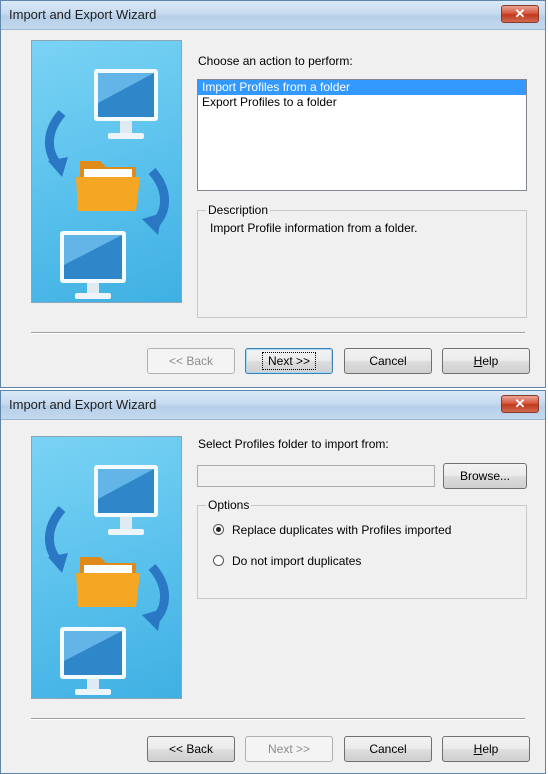  What do you see at coordinates (273, 15) in the screenshot?
I see `title-bar: Import and Export Wizard ✕` at bounding box center [273, 15].